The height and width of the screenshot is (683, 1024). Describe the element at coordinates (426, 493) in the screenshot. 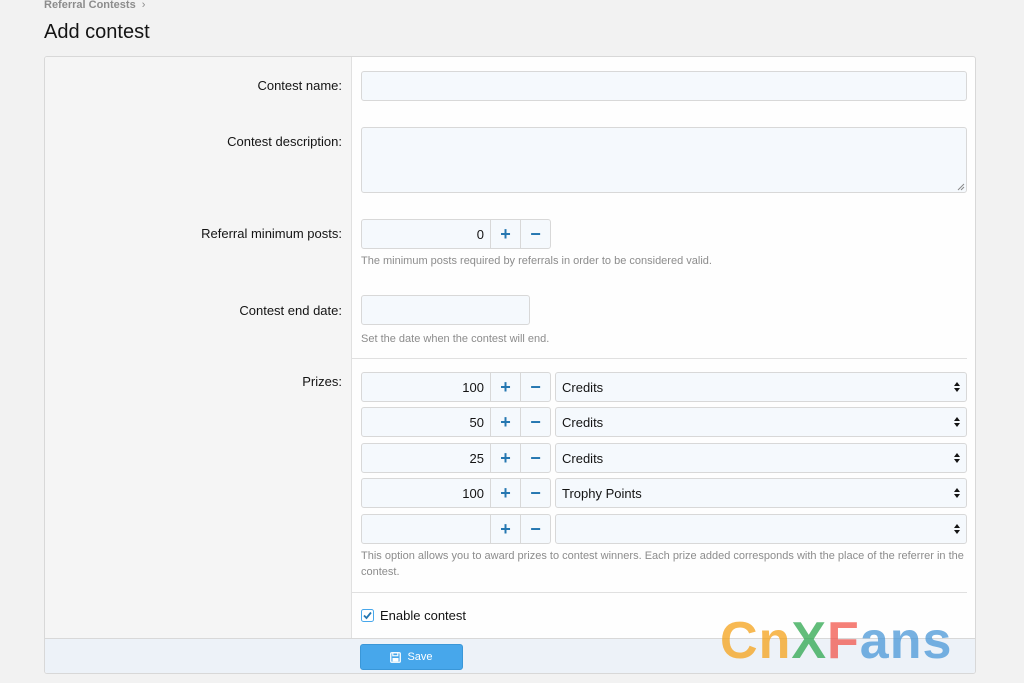

I see `prize-4-amount-input` at that location.